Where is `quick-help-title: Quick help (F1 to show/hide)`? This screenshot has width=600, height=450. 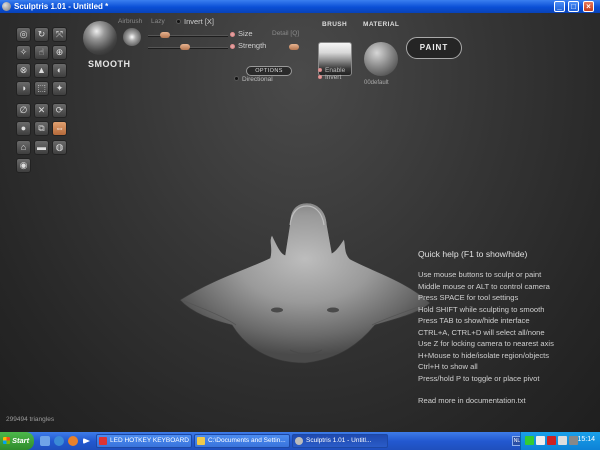
quick-help-title: Quick help (F1 to show/hide) is located at coordinates (473, 254).